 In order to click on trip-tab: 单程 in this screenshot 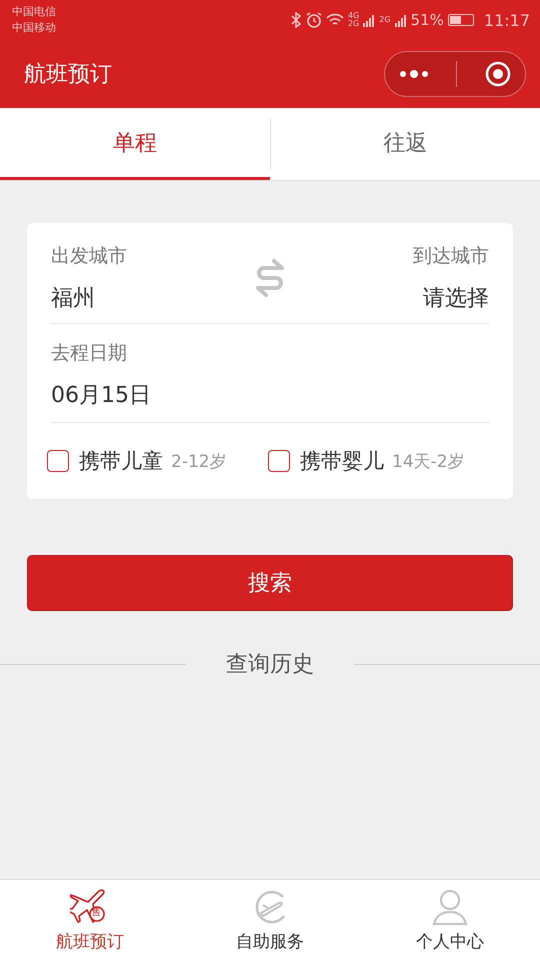, I will do `click(135, 144)`.